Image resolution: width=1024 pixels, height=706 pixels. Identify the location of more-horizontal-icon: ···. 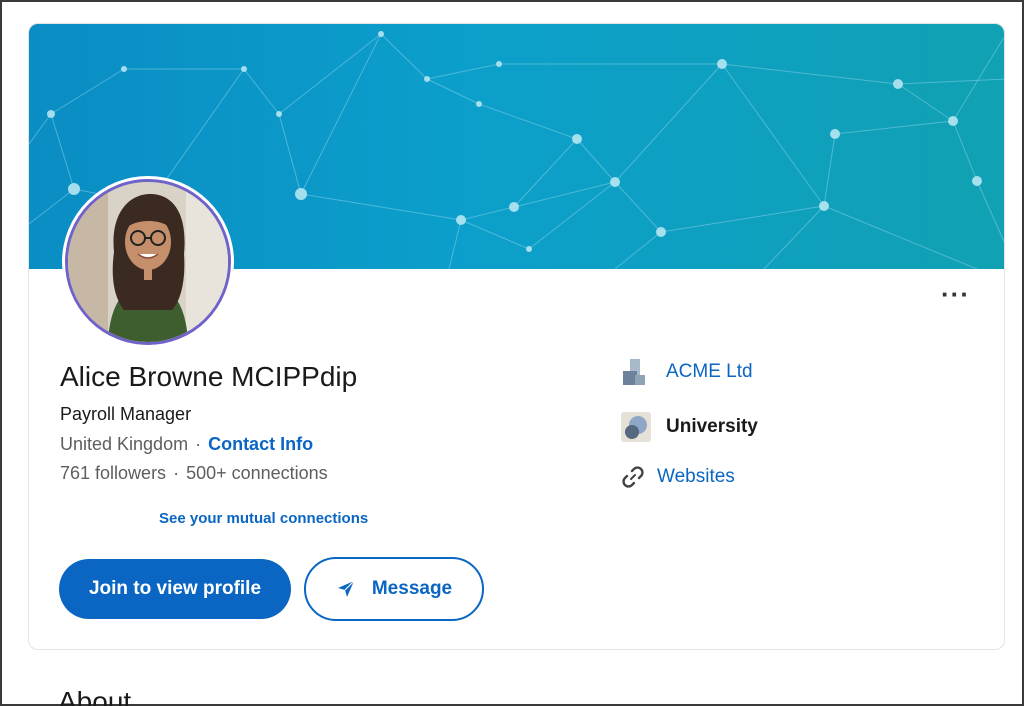
(955, 294).